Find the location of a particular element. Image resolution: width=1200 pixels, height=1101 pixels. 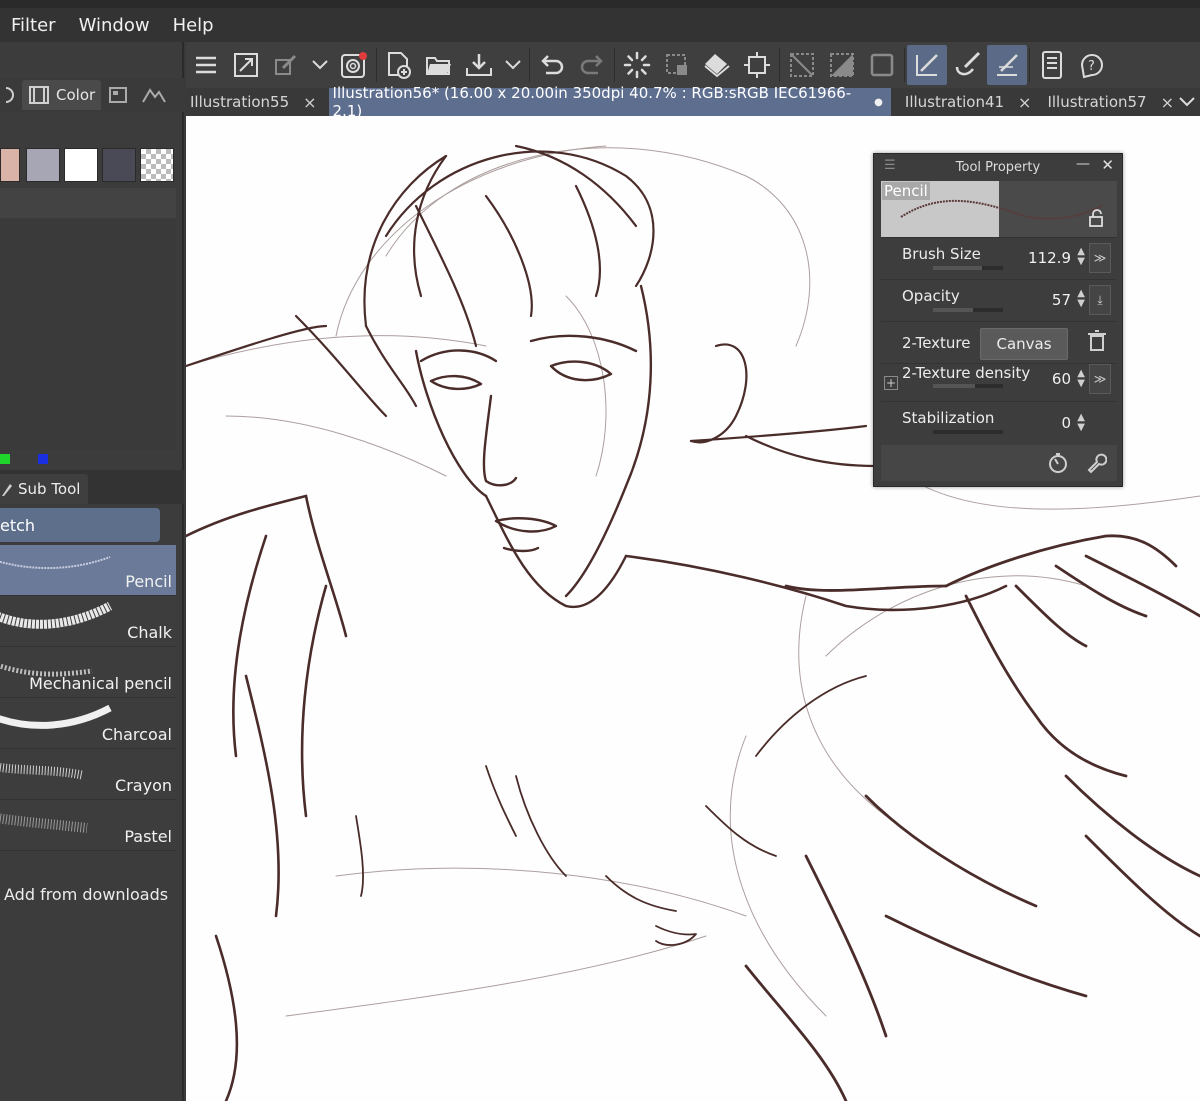

panel-menu-icon: ☰ is located at coordinates (890, 165).